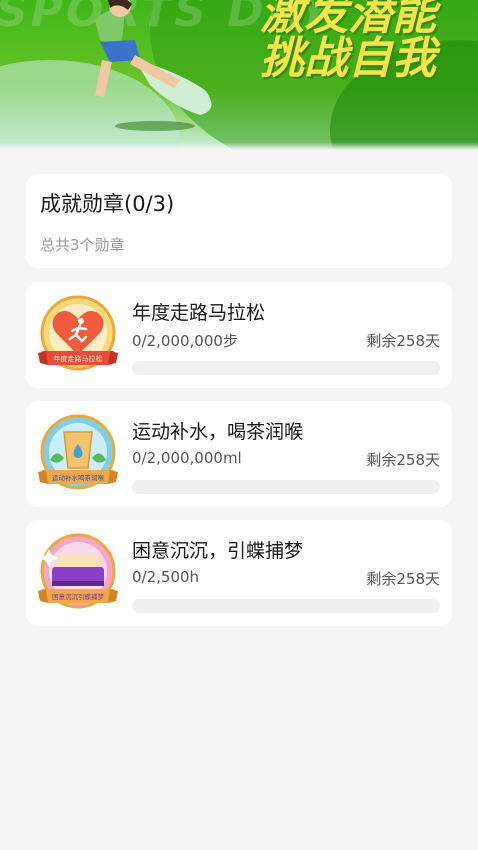  Describe the element at coordinates (239, 573) in the screenshot. I see `achievement-card-sleep: 困意沉沉引蝶捕梦 困意沉沉，引蝶捕梦 0/2,500h 剩余258天` at that location.